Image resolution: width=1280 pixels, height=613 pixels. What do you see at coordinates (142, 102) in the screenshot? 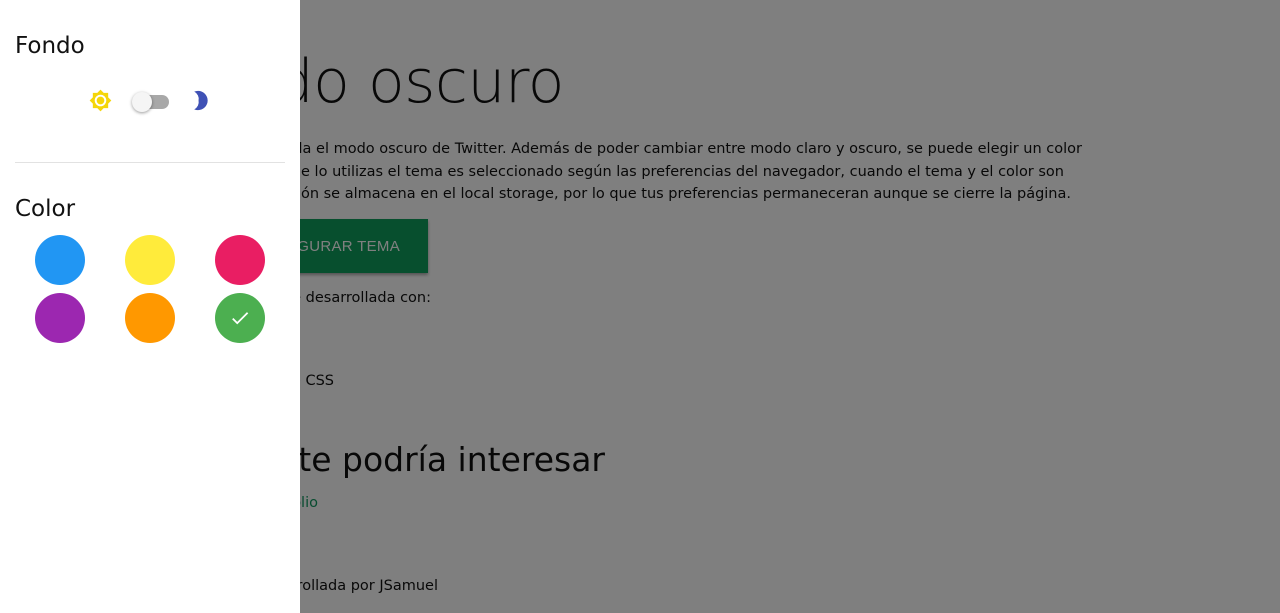
I see `toggle-thumb` at bounding box center [142, 102].